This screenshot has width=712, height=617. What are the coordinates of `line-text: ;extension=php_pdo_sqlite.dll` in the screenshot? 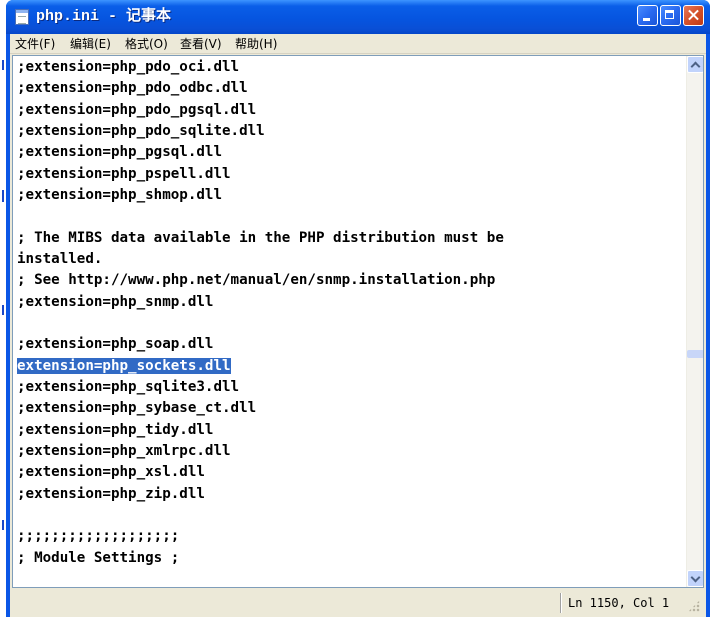 It's located at (141, 130).